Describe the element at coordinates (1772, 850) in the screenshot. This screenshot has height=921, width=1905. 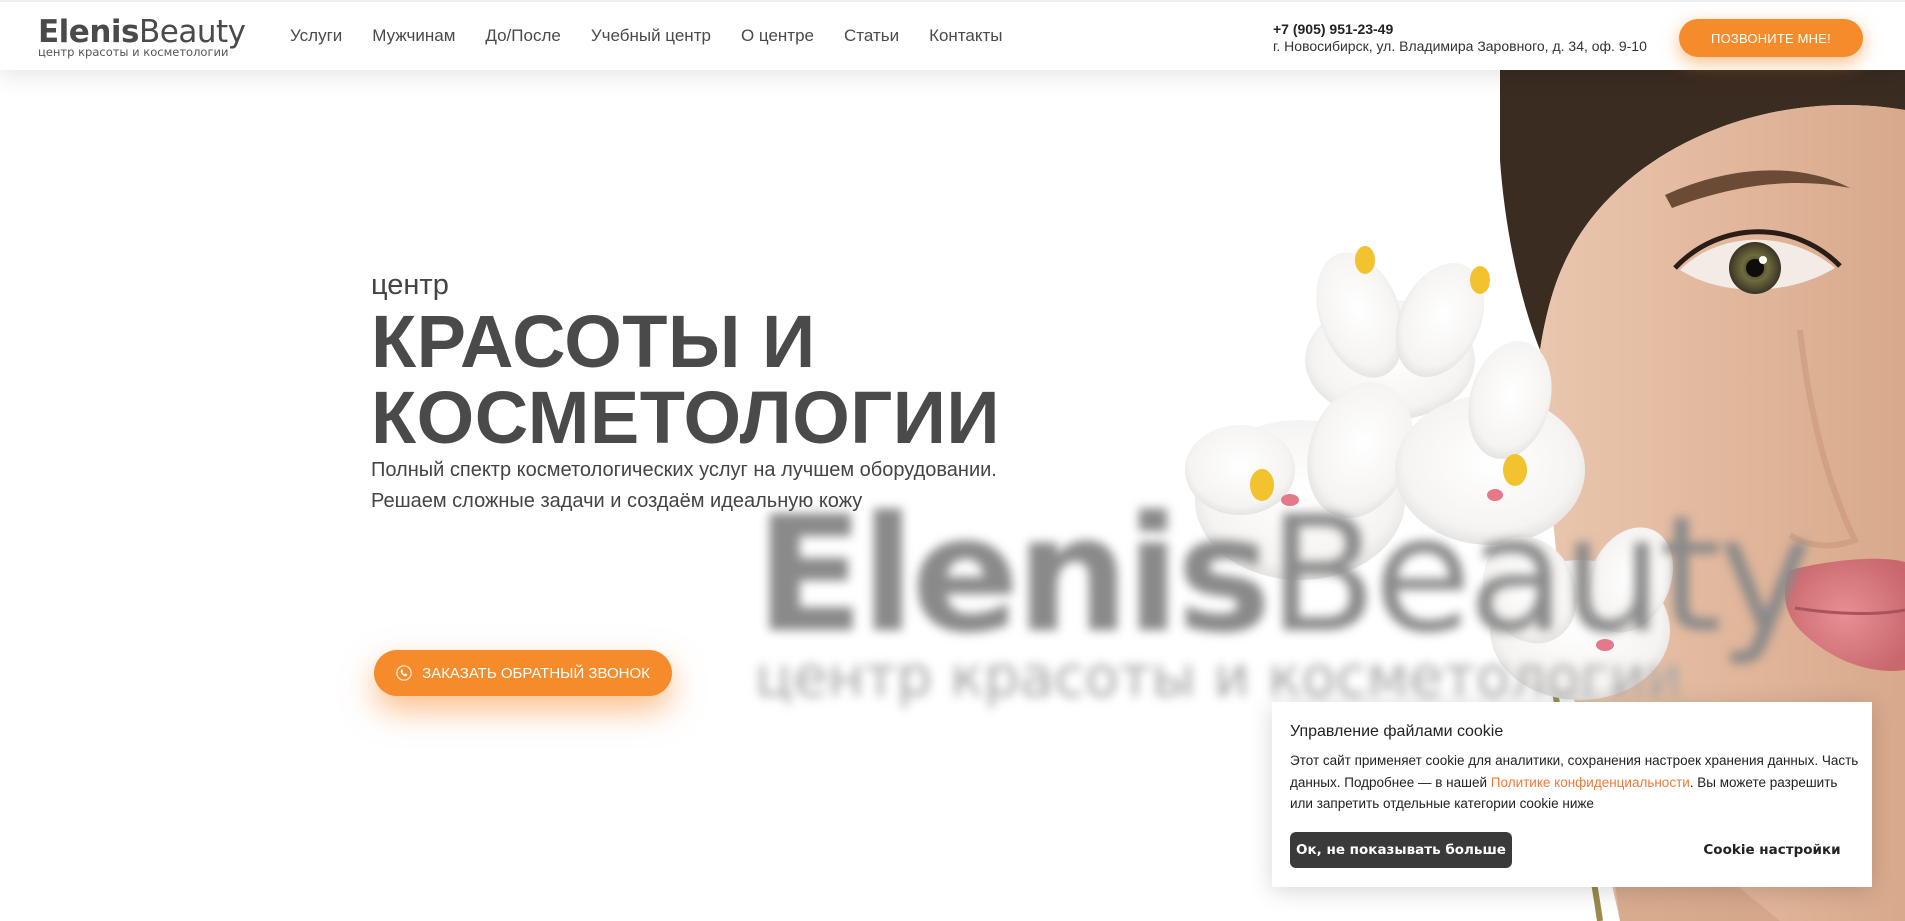
I see `cookie-settings-button: Cookie настройки` at that location.